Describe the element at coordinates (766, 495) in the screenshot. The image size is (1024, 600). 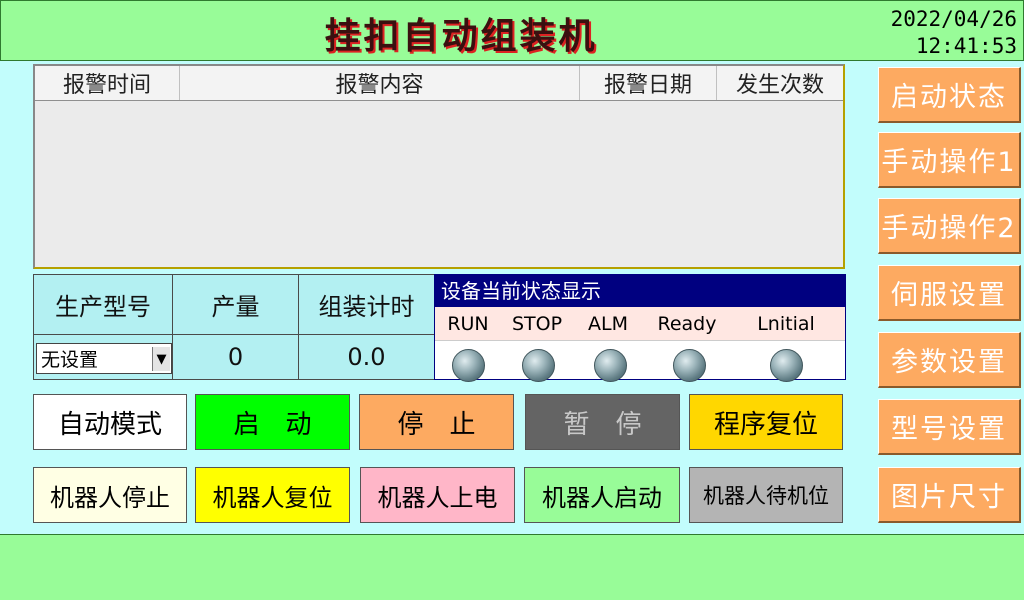
I see `robot-standby-button: 机器人待机位` at that location.